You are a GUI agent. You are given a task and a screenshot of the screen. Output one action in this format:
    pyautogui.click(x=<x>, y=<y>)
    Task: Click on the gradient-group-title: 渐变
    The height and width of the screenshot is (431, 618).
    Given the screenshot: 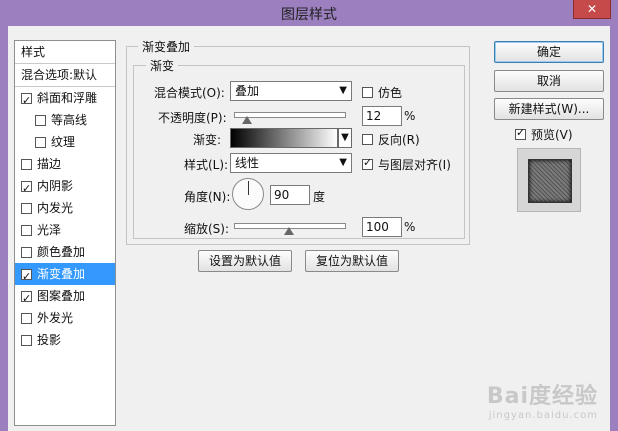 What is the action you would take?
    pyautogui.click(x=162, y=65)
    